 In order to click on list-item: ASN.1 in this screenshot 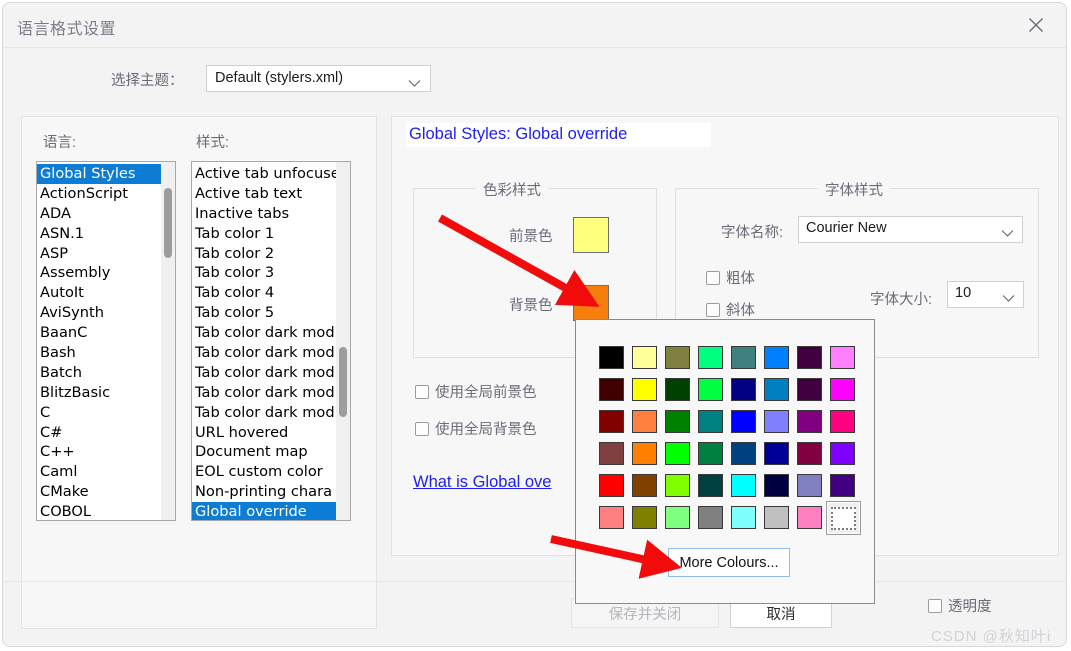, I will do `click(99, 234)`.